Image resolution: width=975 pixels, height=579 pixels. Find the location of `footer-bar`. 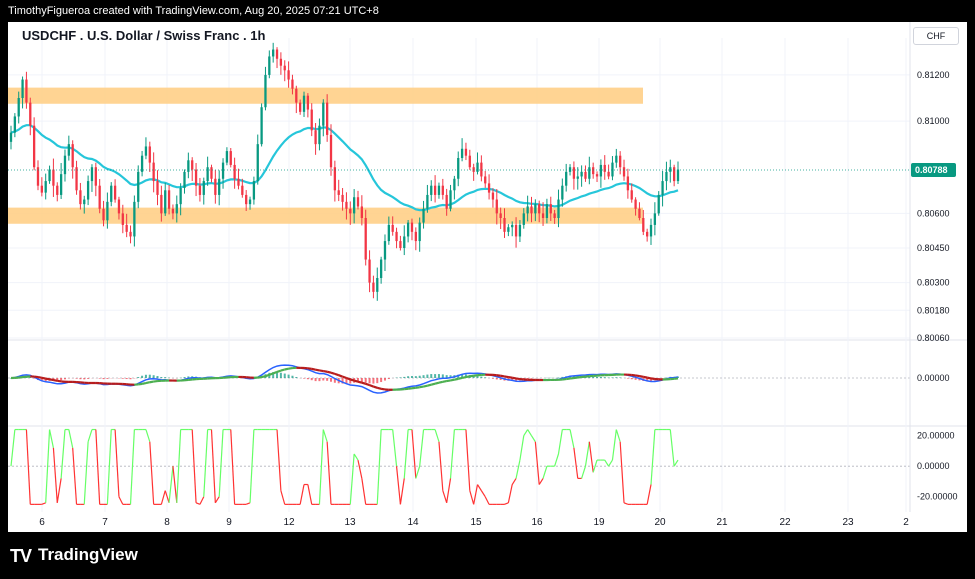

footer-bar is located at coordinates (487, 555).